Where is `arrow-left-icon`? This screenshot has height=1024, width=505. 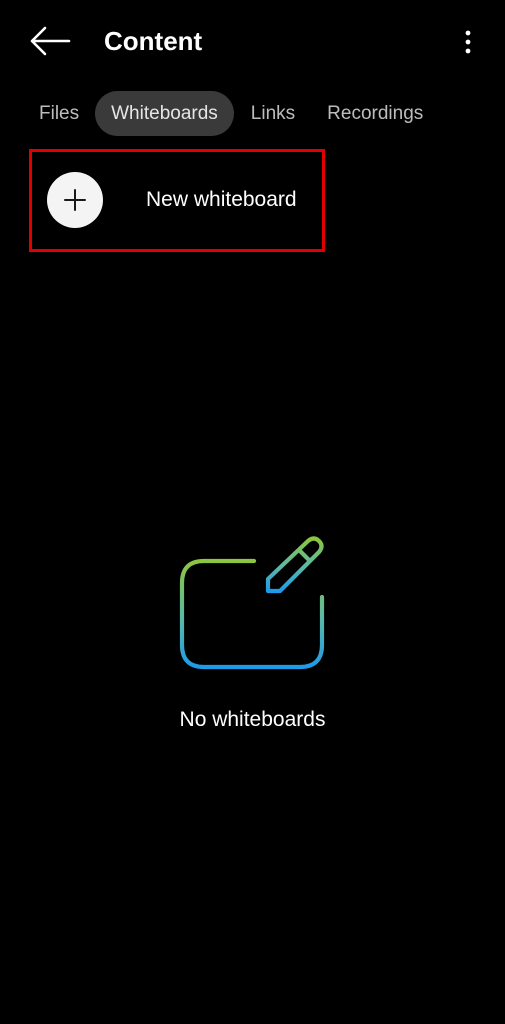
arrow-left-icon is located at coordinates (50, 41).